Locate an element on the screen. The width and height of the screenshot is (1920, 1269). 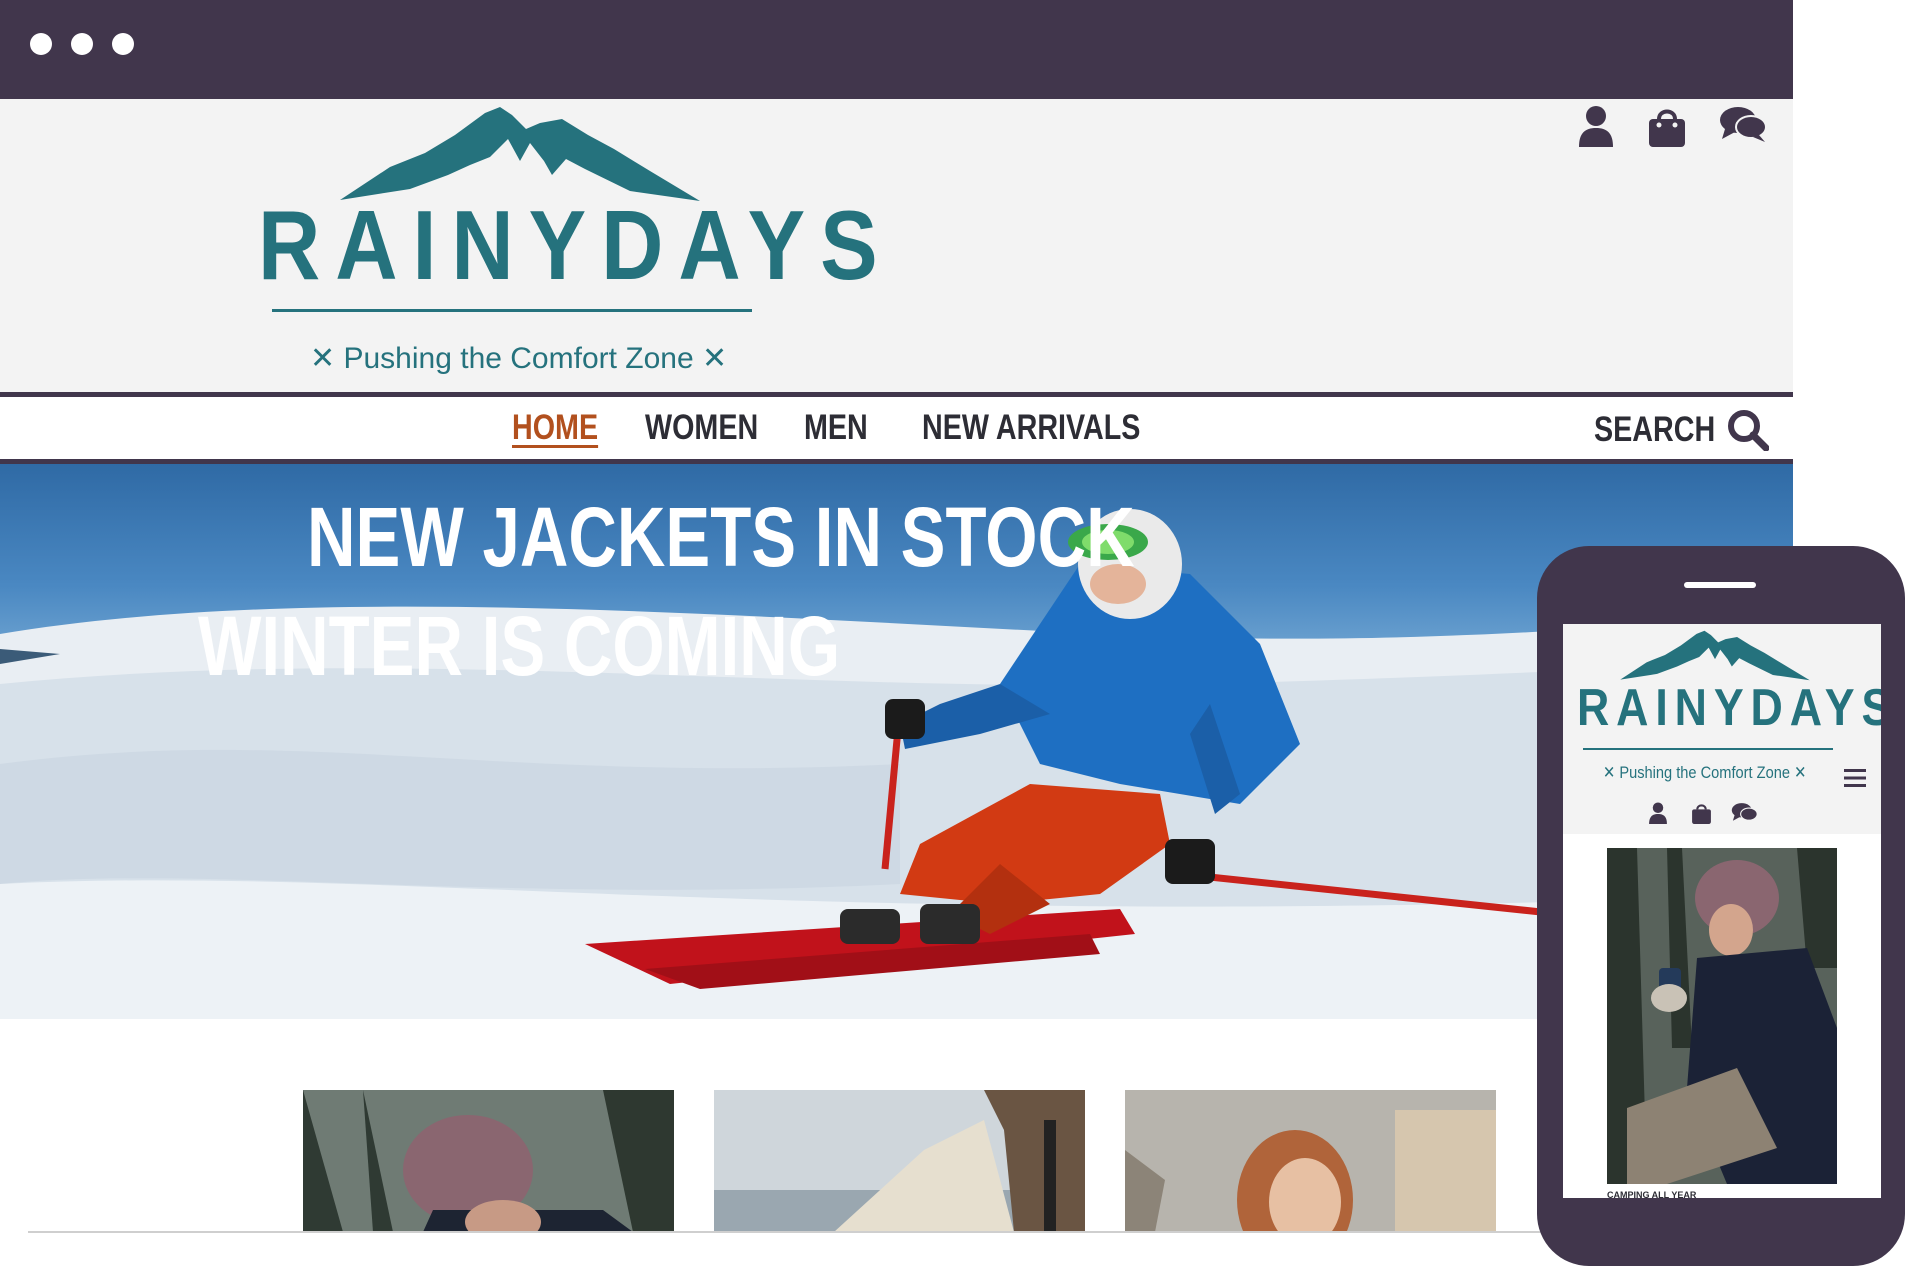
mobile-brand-tagline: ✕ Pushing the Comfort Zone ✕ is located at coordinates (1704, 773).